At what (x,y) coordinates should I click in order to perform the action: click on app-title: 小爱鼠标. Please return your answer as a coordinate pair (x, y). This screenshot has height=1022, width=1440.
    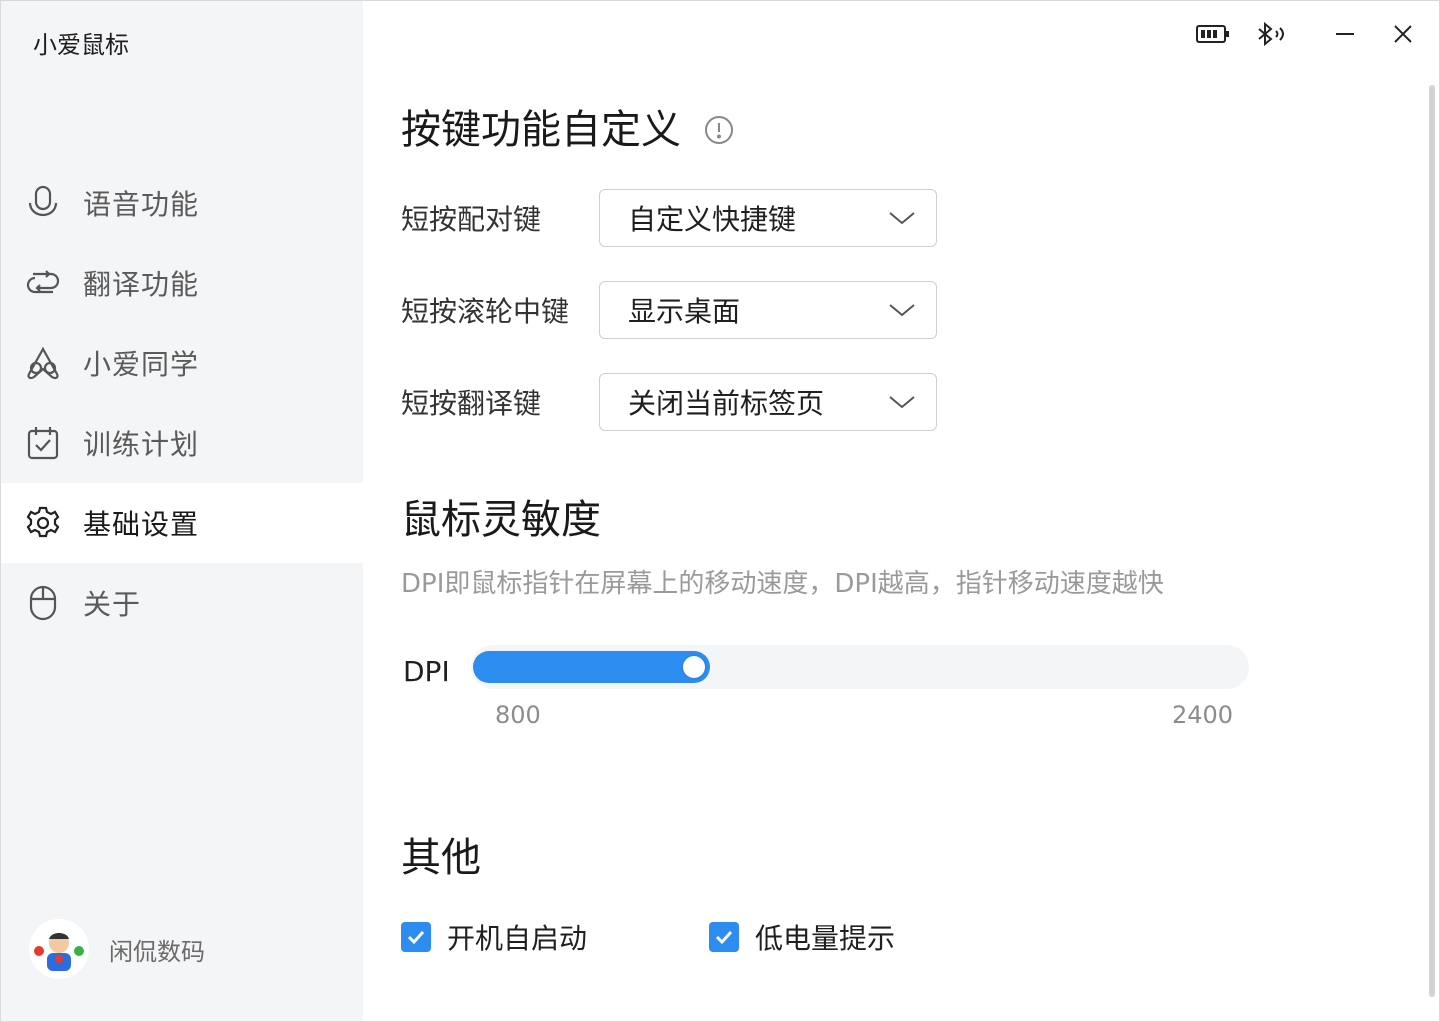
    Looking at the image, I should click on (81, 45).